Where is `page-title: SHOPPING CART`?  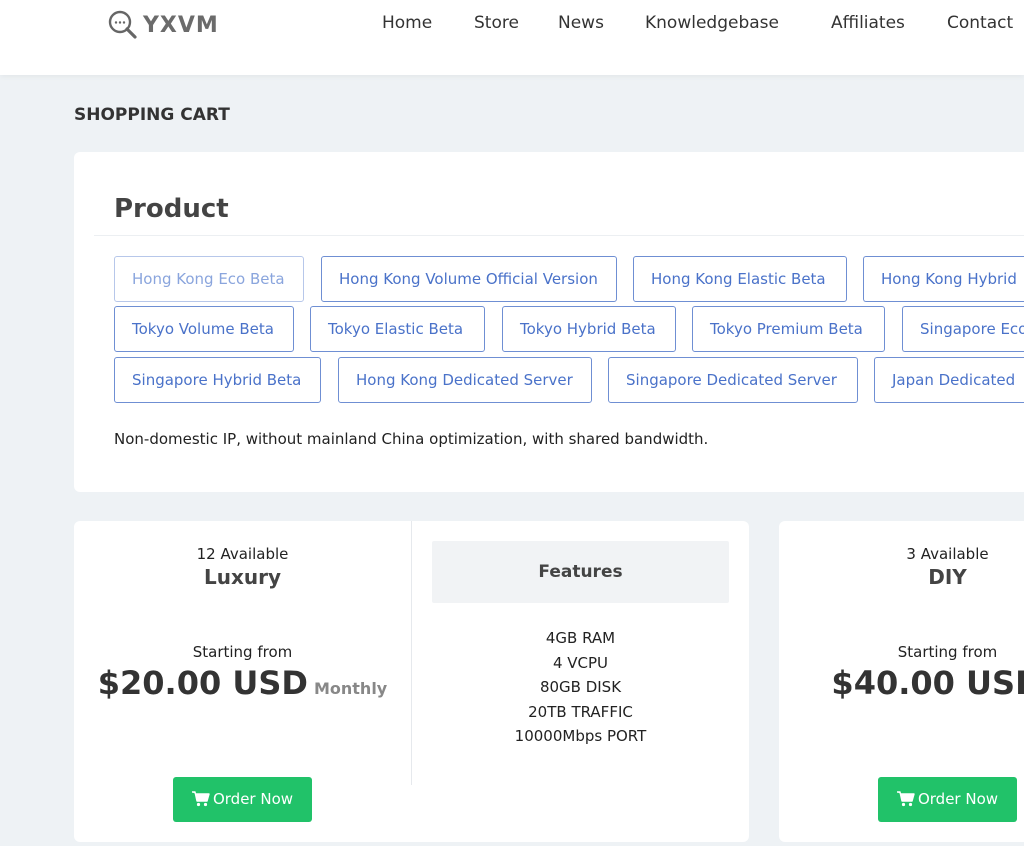
page-title: SHOPPING CART is located at coordinates (152, 115).